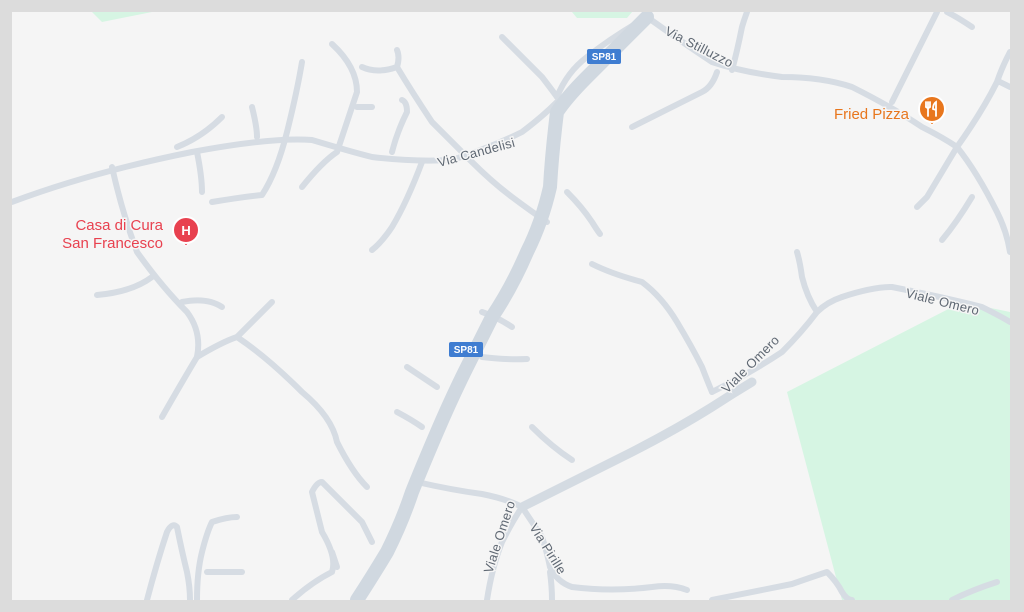 The width and height of the screenshot is (1024, 612). I want to click on street-label: Viale Omero, so click(500, 537).